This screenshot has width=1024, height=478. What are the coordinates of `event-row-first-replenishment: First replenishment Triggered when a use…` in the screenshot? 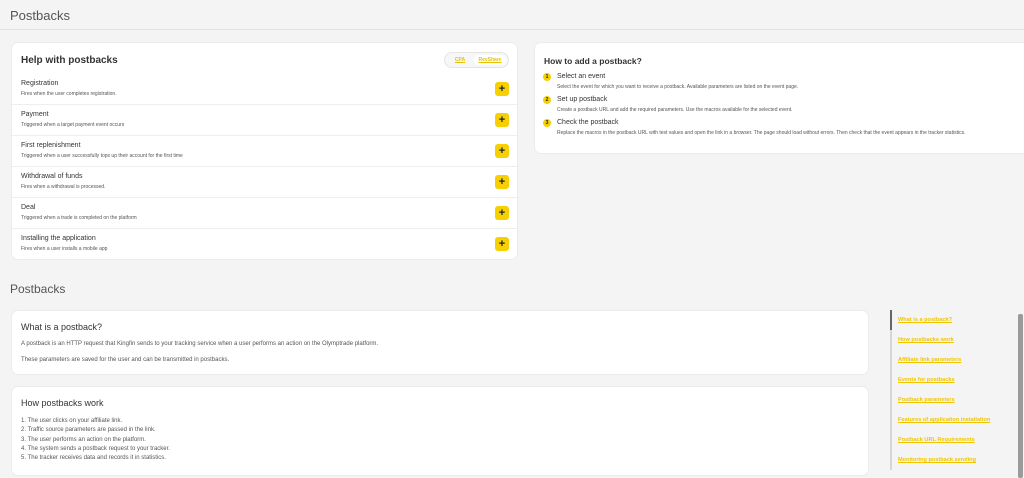 It's located at (265, 151).